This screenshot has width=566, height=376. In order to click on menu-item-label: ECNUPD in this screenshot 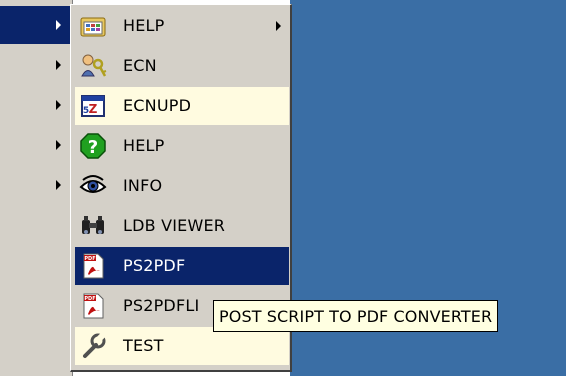, I will do `click(157, 105)`.